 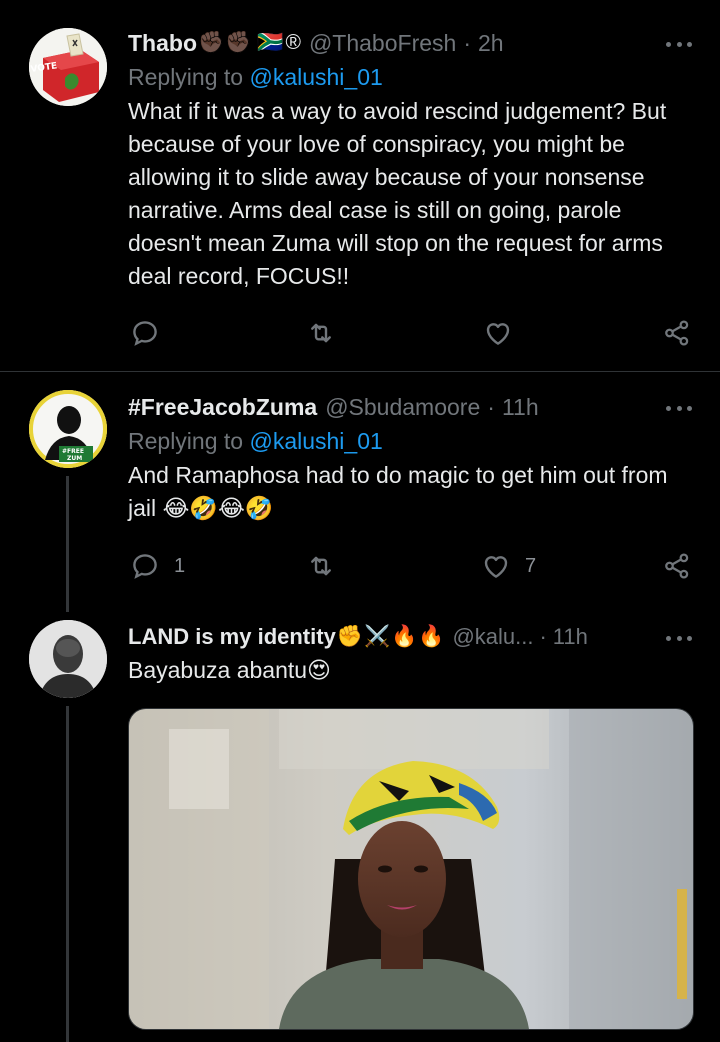 I want to click on free-zuma-avatar-image: #FREE ZUM, so click(x=68, y=429).